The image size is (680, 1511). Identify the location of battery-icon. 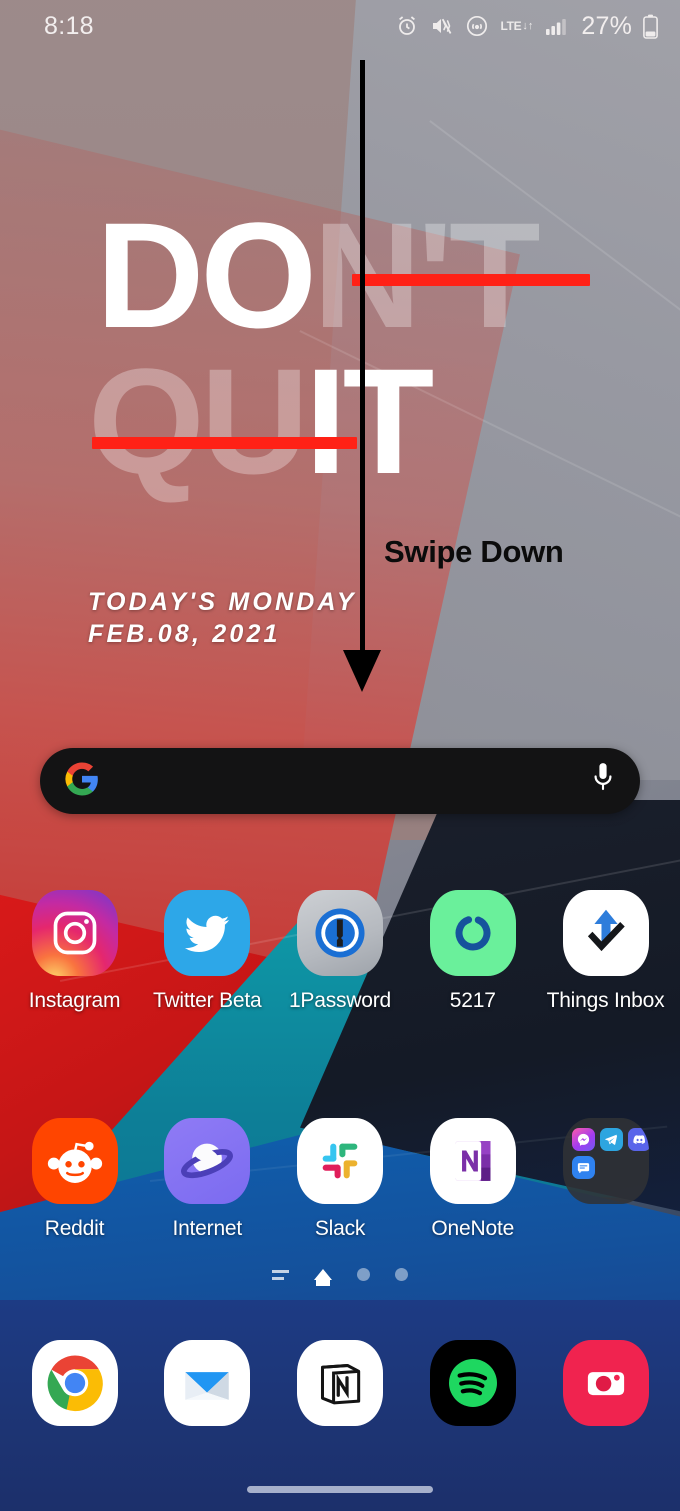
(650, 26).